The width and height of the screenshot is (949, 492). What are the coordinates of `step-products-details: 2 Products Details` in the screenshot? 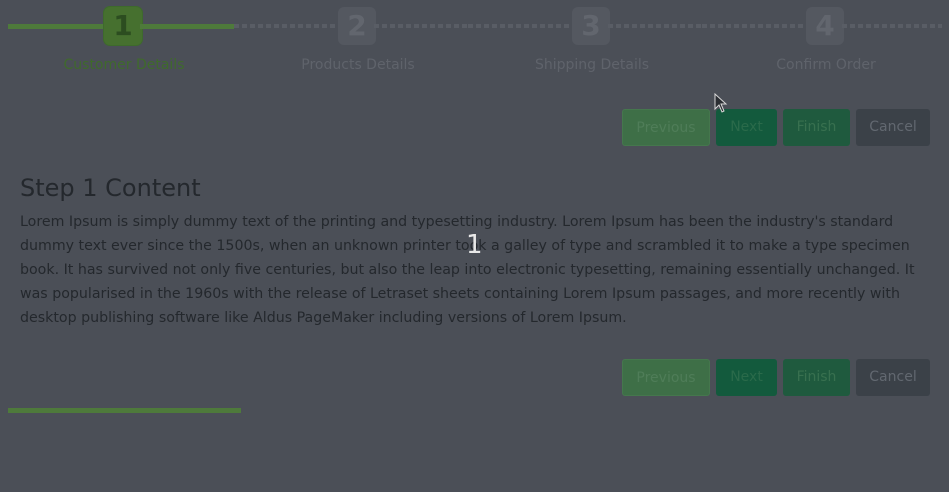 It's located at (351, 45).